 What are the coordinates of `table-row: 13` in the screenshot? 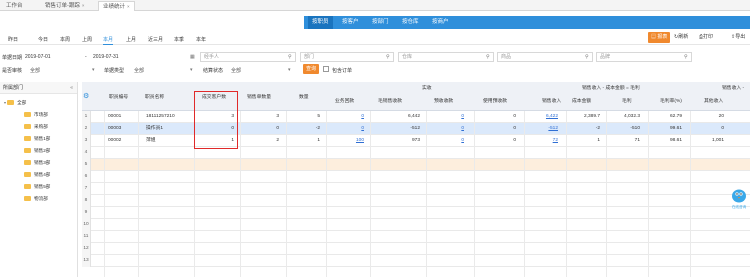 It's located at (416, 261).